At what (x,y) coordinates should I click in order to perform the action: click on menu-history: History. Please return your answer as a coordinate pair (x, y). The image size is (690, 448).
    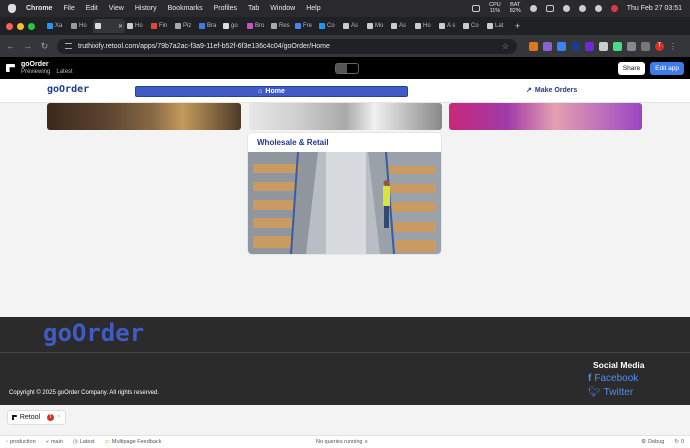
    Looking at the image, I should click on (146, 8).